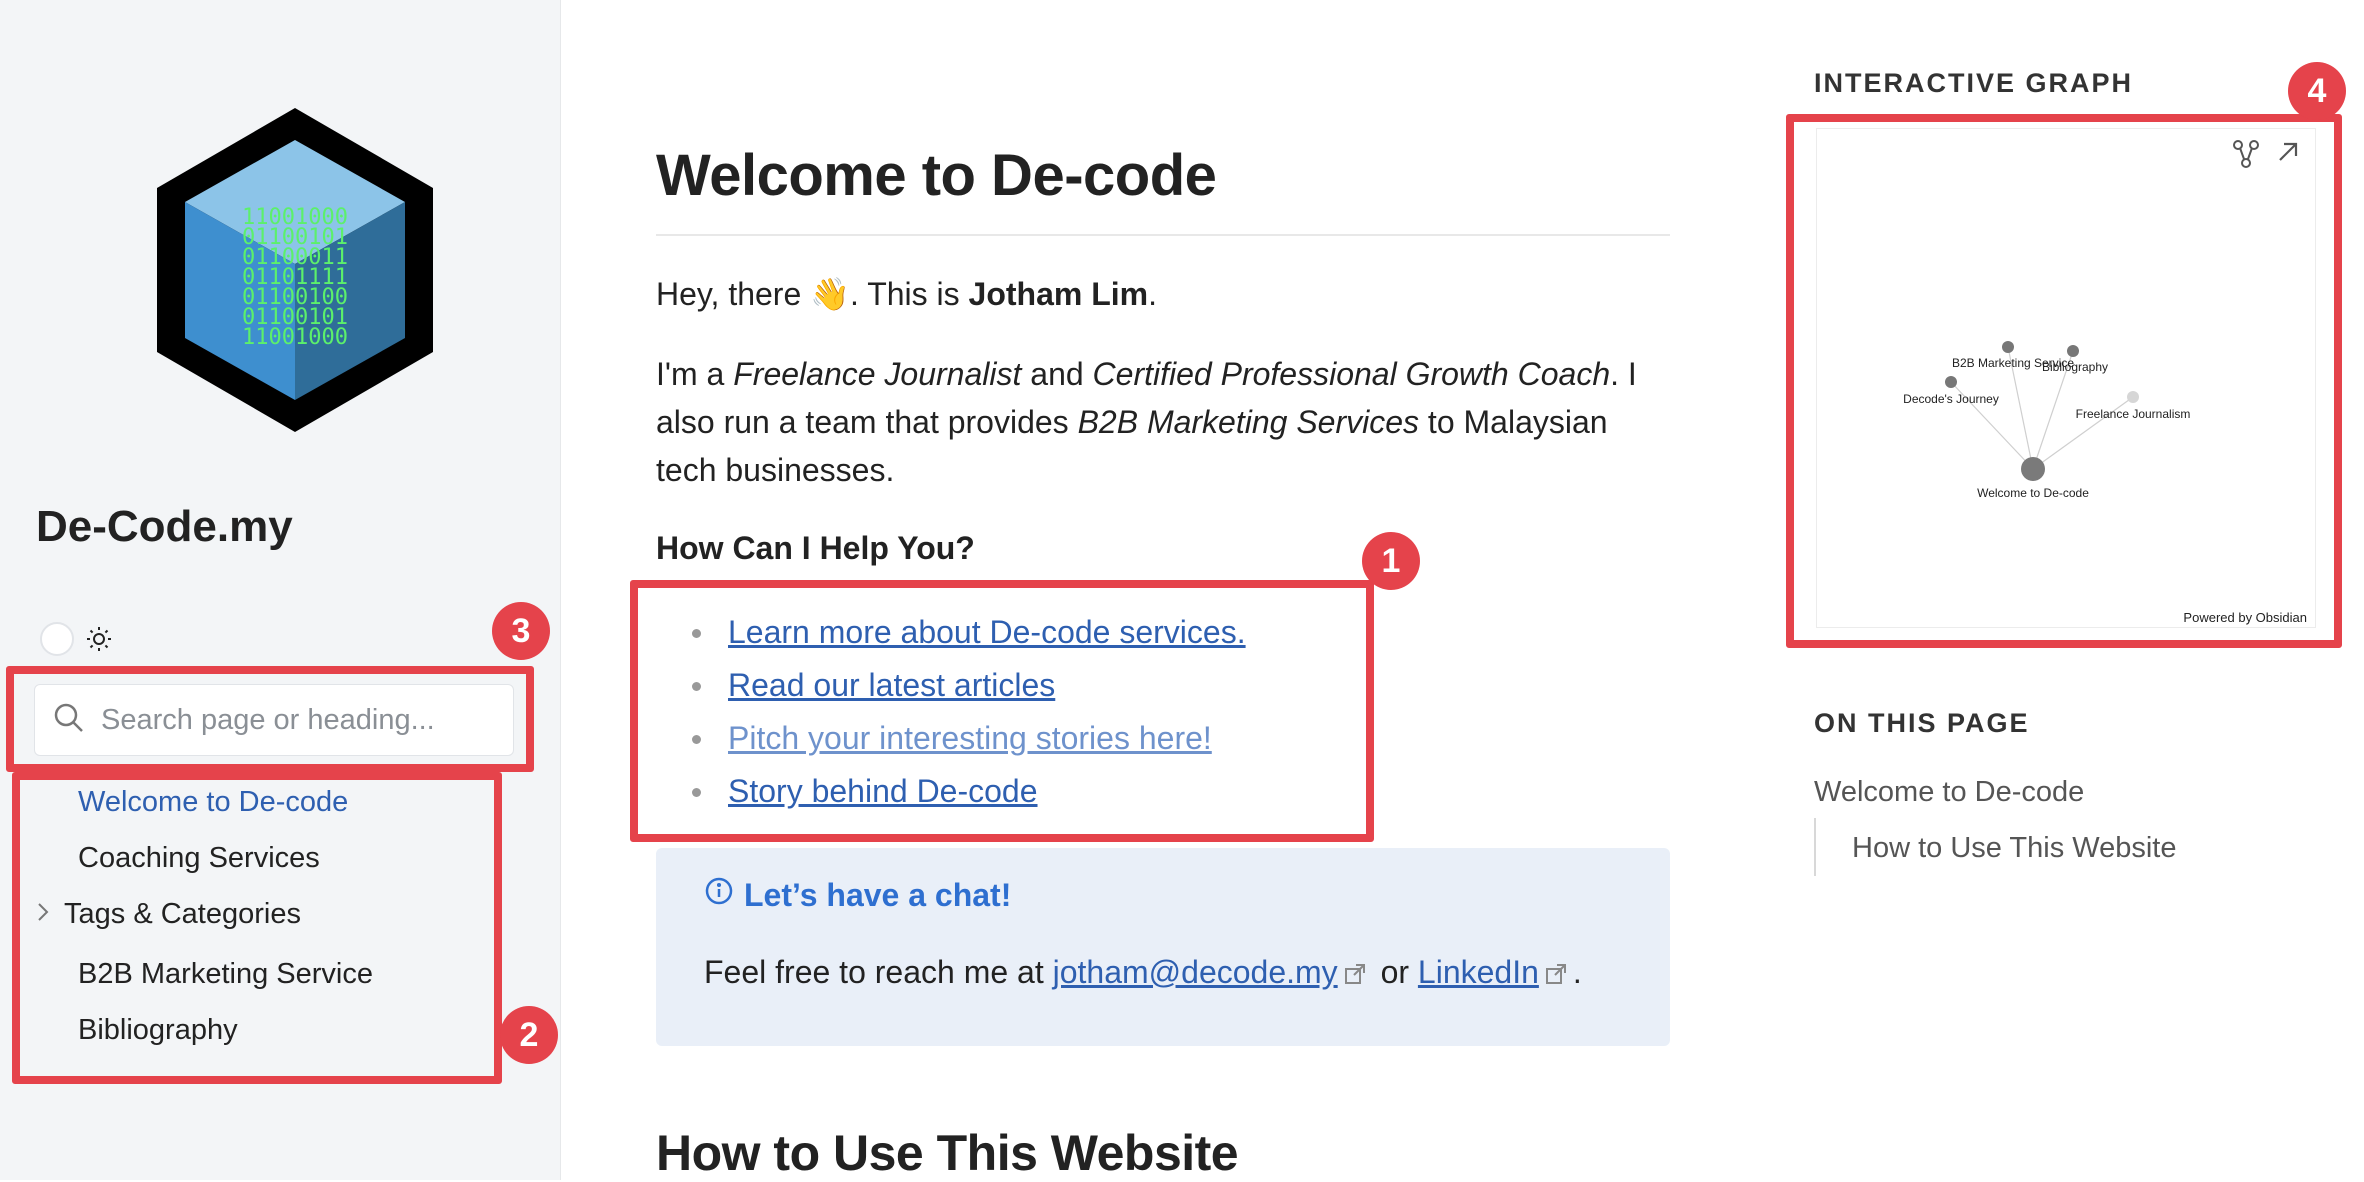 Image resolution: width=2364 pixels, height=1182 pixels. I want to click on theme-toggle, so click(77, 639).